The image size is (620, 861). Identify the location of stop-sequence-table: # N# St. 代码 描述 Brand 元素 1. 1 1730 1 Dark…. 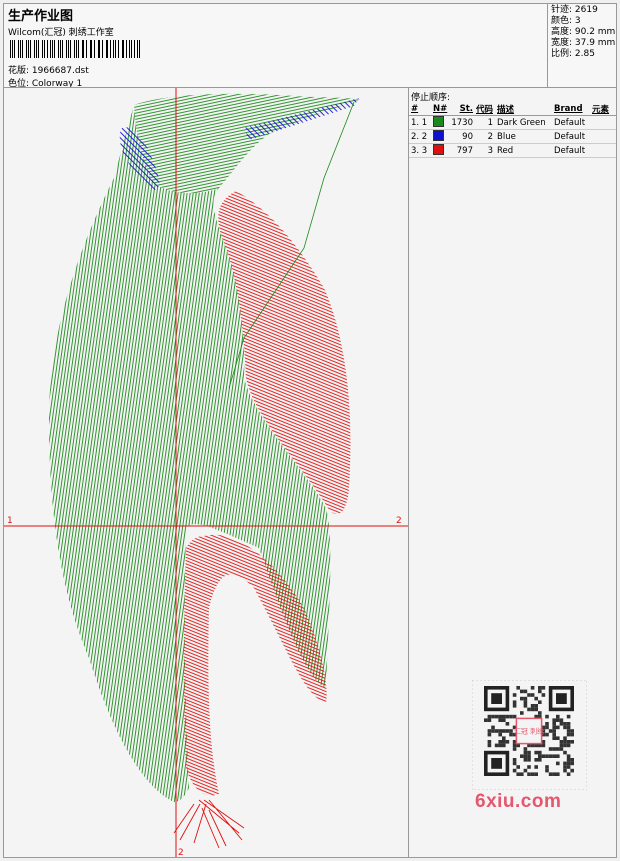
(512, 130).